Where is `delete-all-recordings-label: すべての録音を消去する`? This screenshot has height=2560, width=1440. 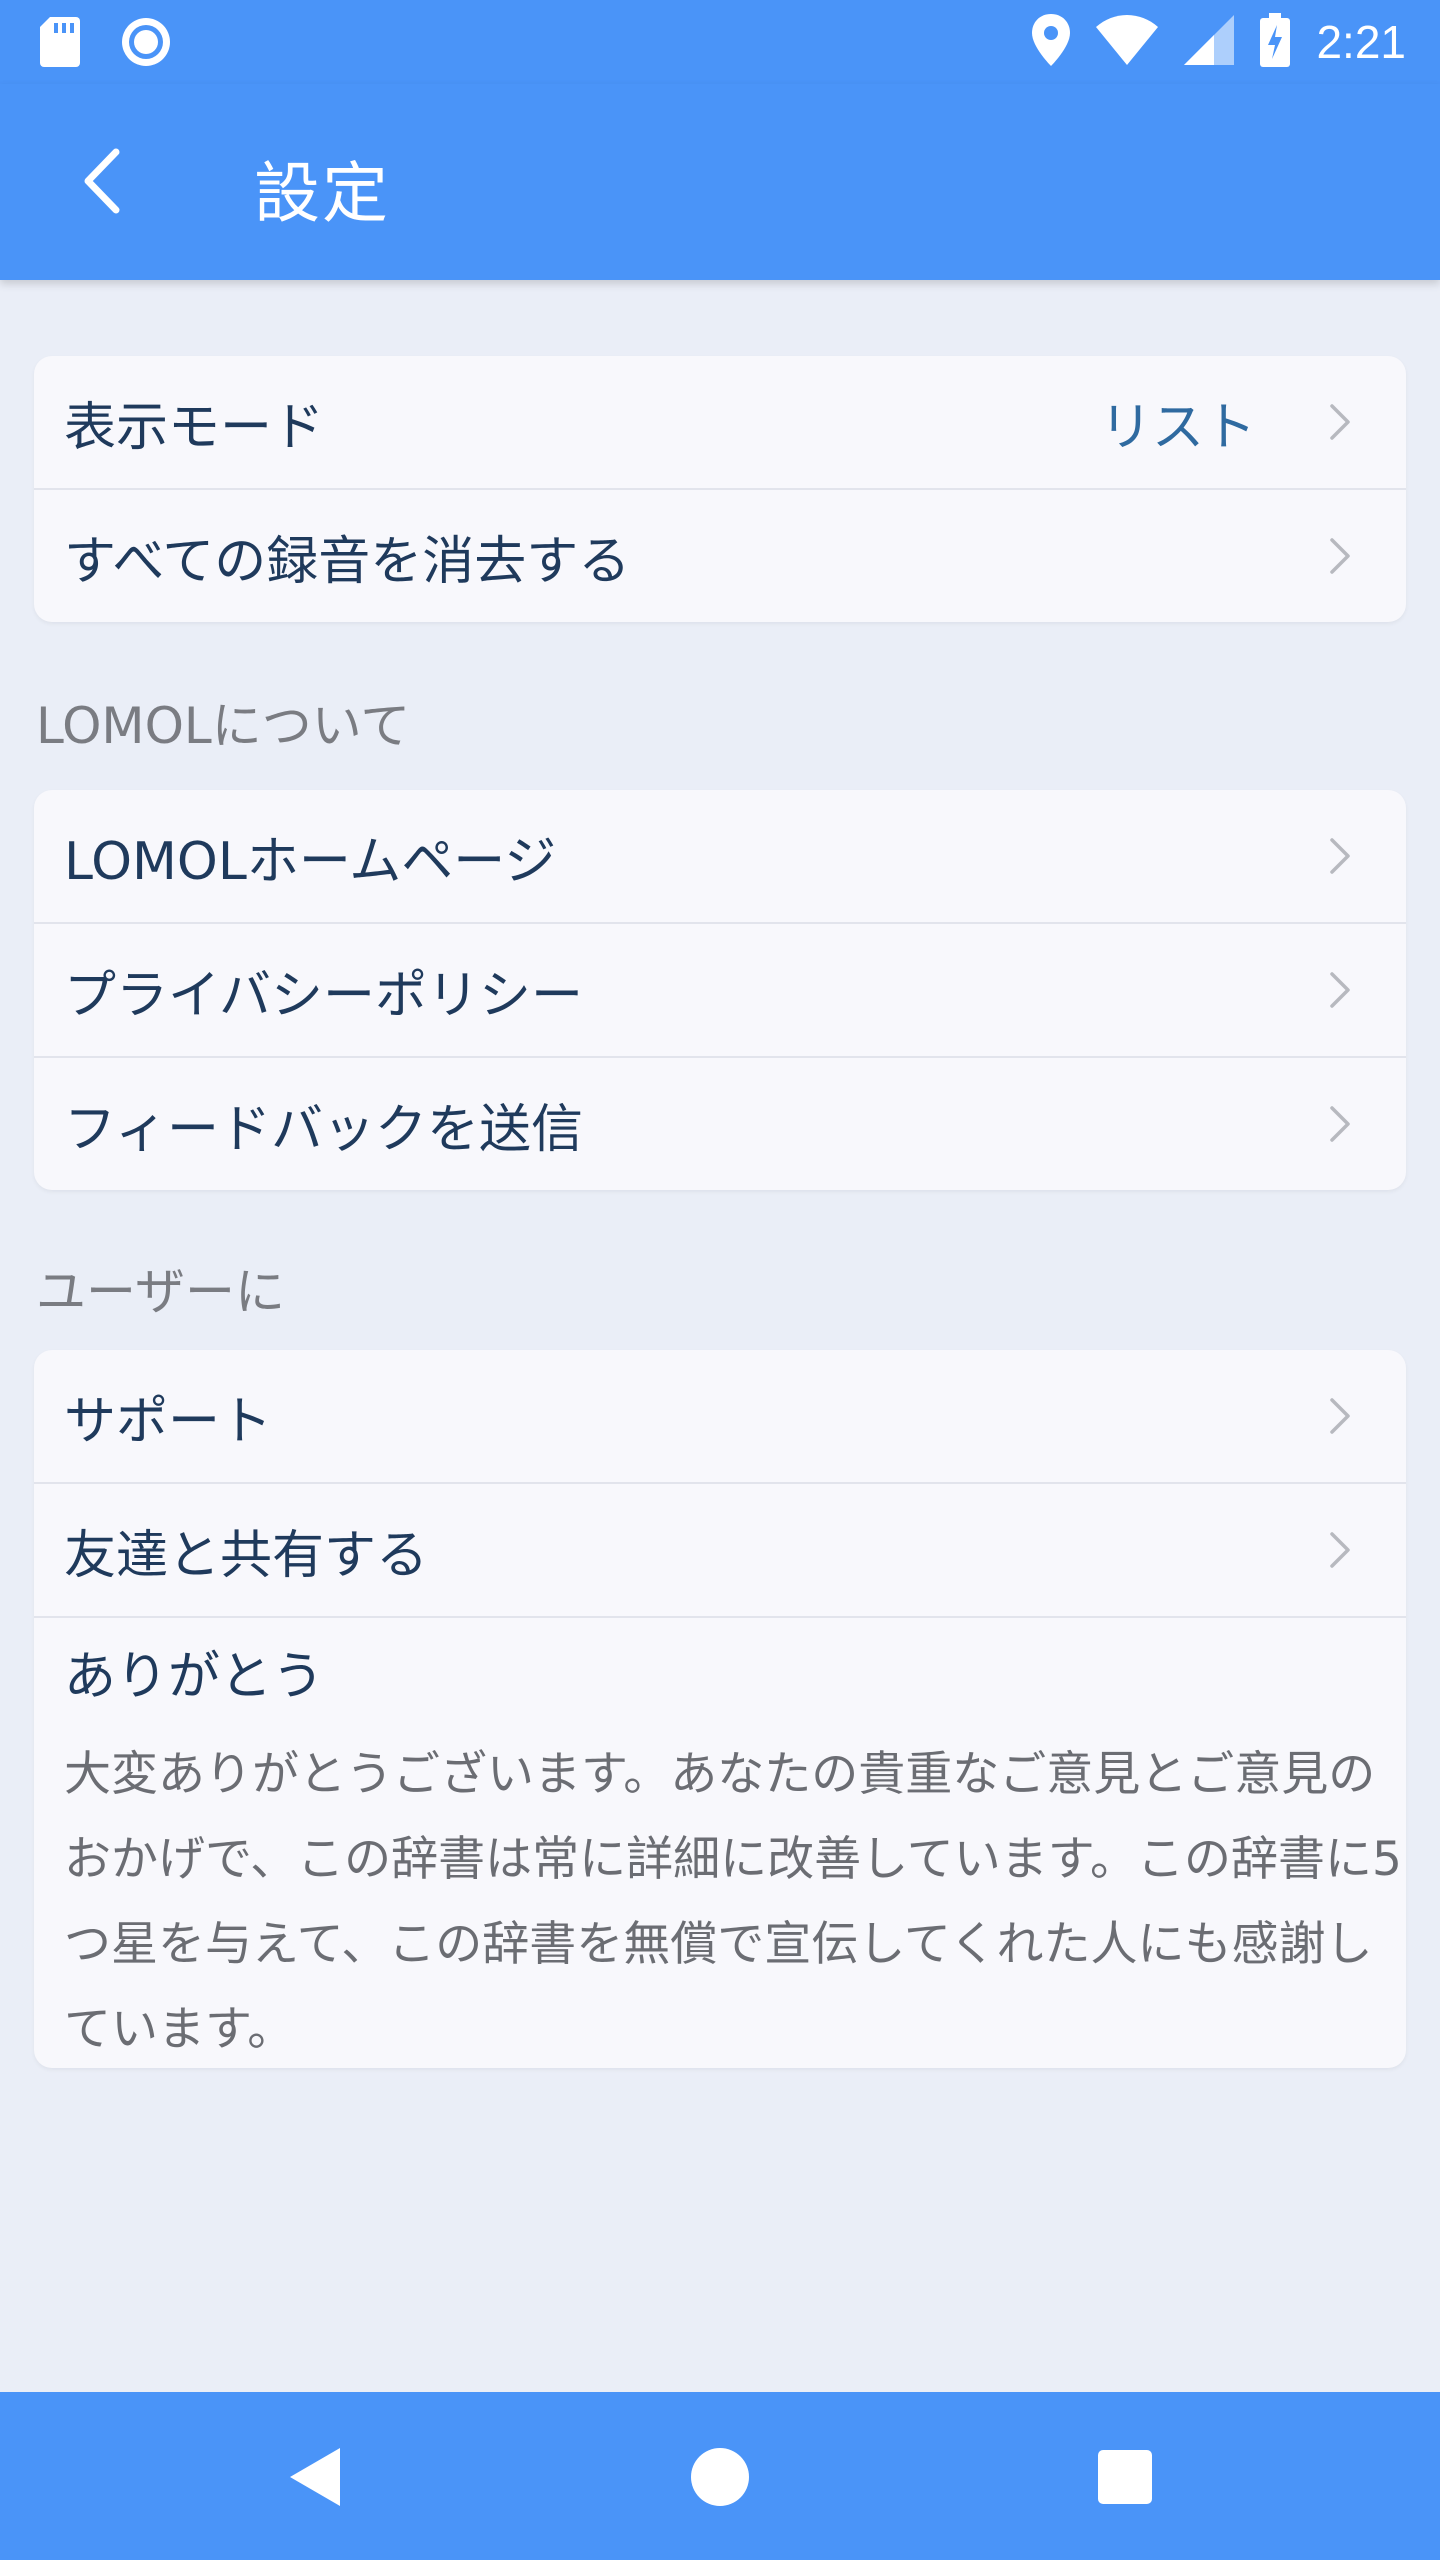 delete-all-recordings-label: すべての録音を消去する is located at coordinates (347, 561).